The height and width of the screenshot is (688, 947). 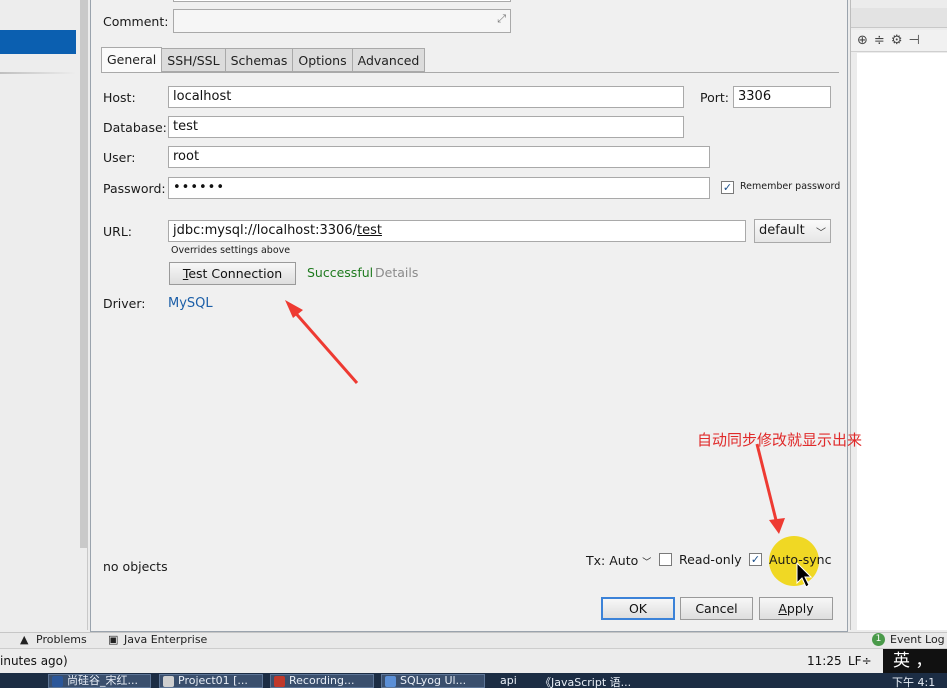 What do you see at coordinates (767, 484) in the screenshot?
I see `arrow-to-autosync` at bounding box center [767, 484].